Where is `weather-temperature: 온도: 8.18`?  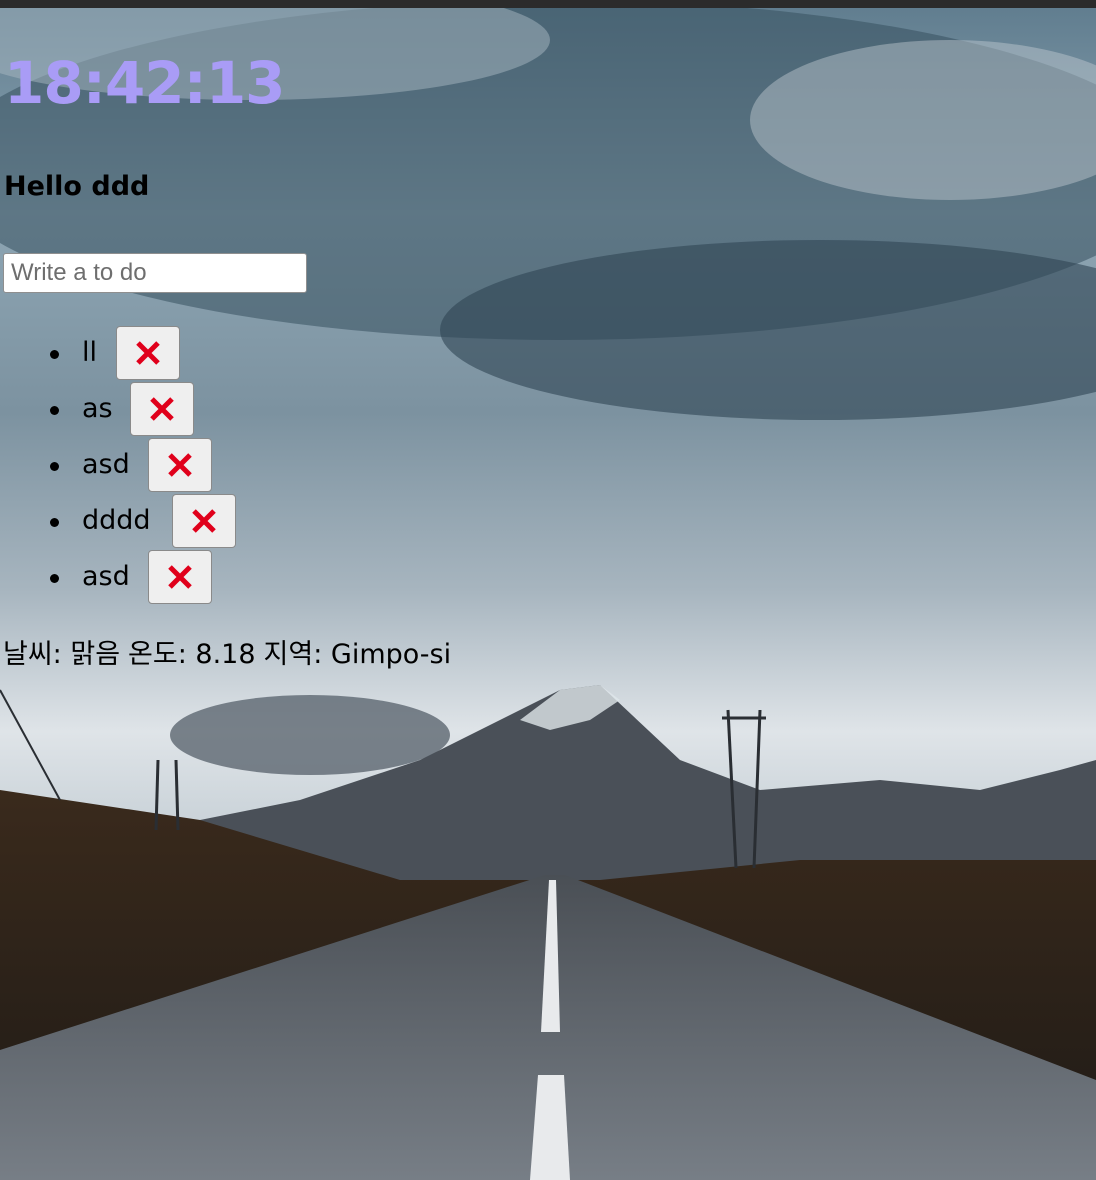 weather-temperature: 온도: 8.18 is located at coordinates (192, 654).